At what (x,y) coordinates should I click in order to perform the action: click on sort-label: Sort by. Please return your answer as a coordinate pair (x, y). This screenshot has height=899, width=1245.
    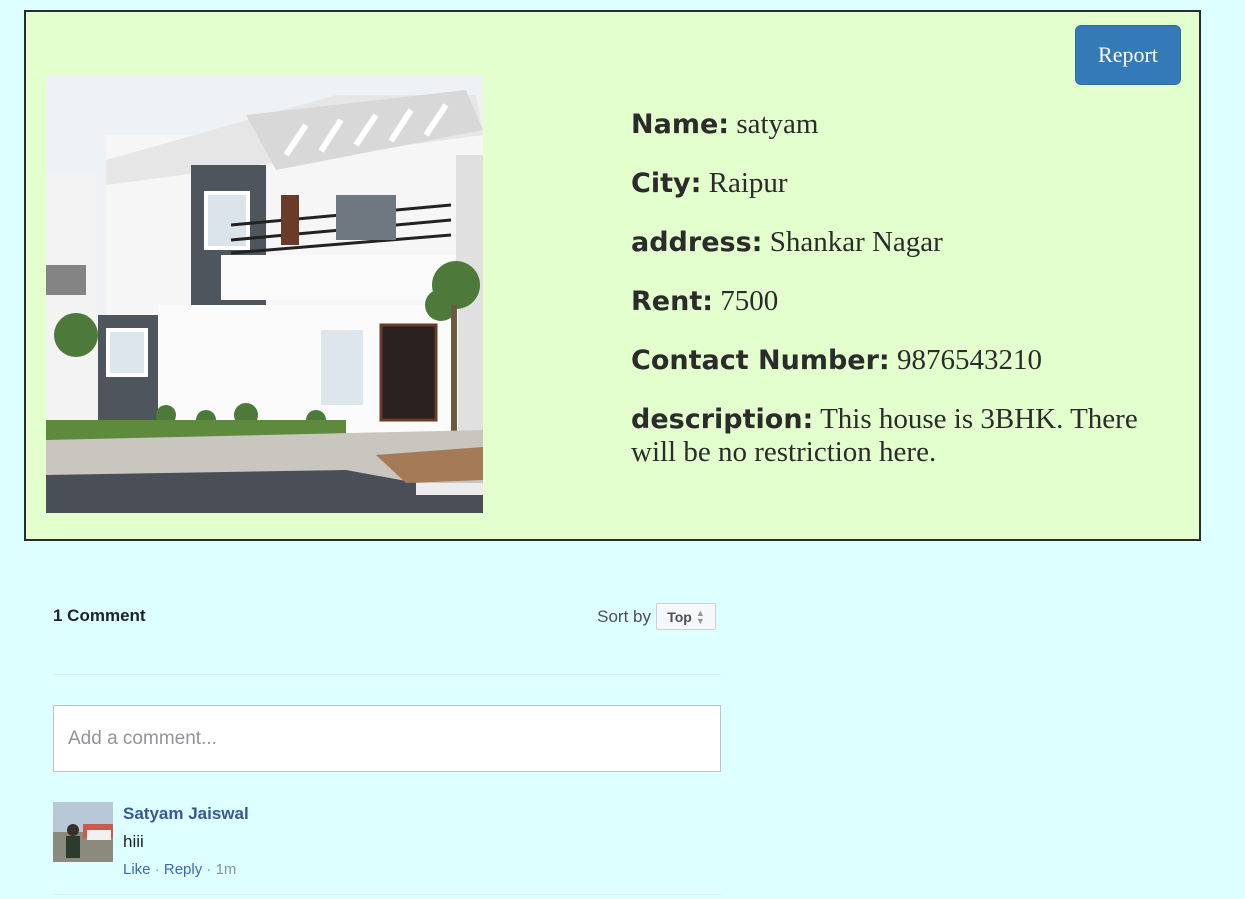
    Looking at the image, I should click on (624, 616).